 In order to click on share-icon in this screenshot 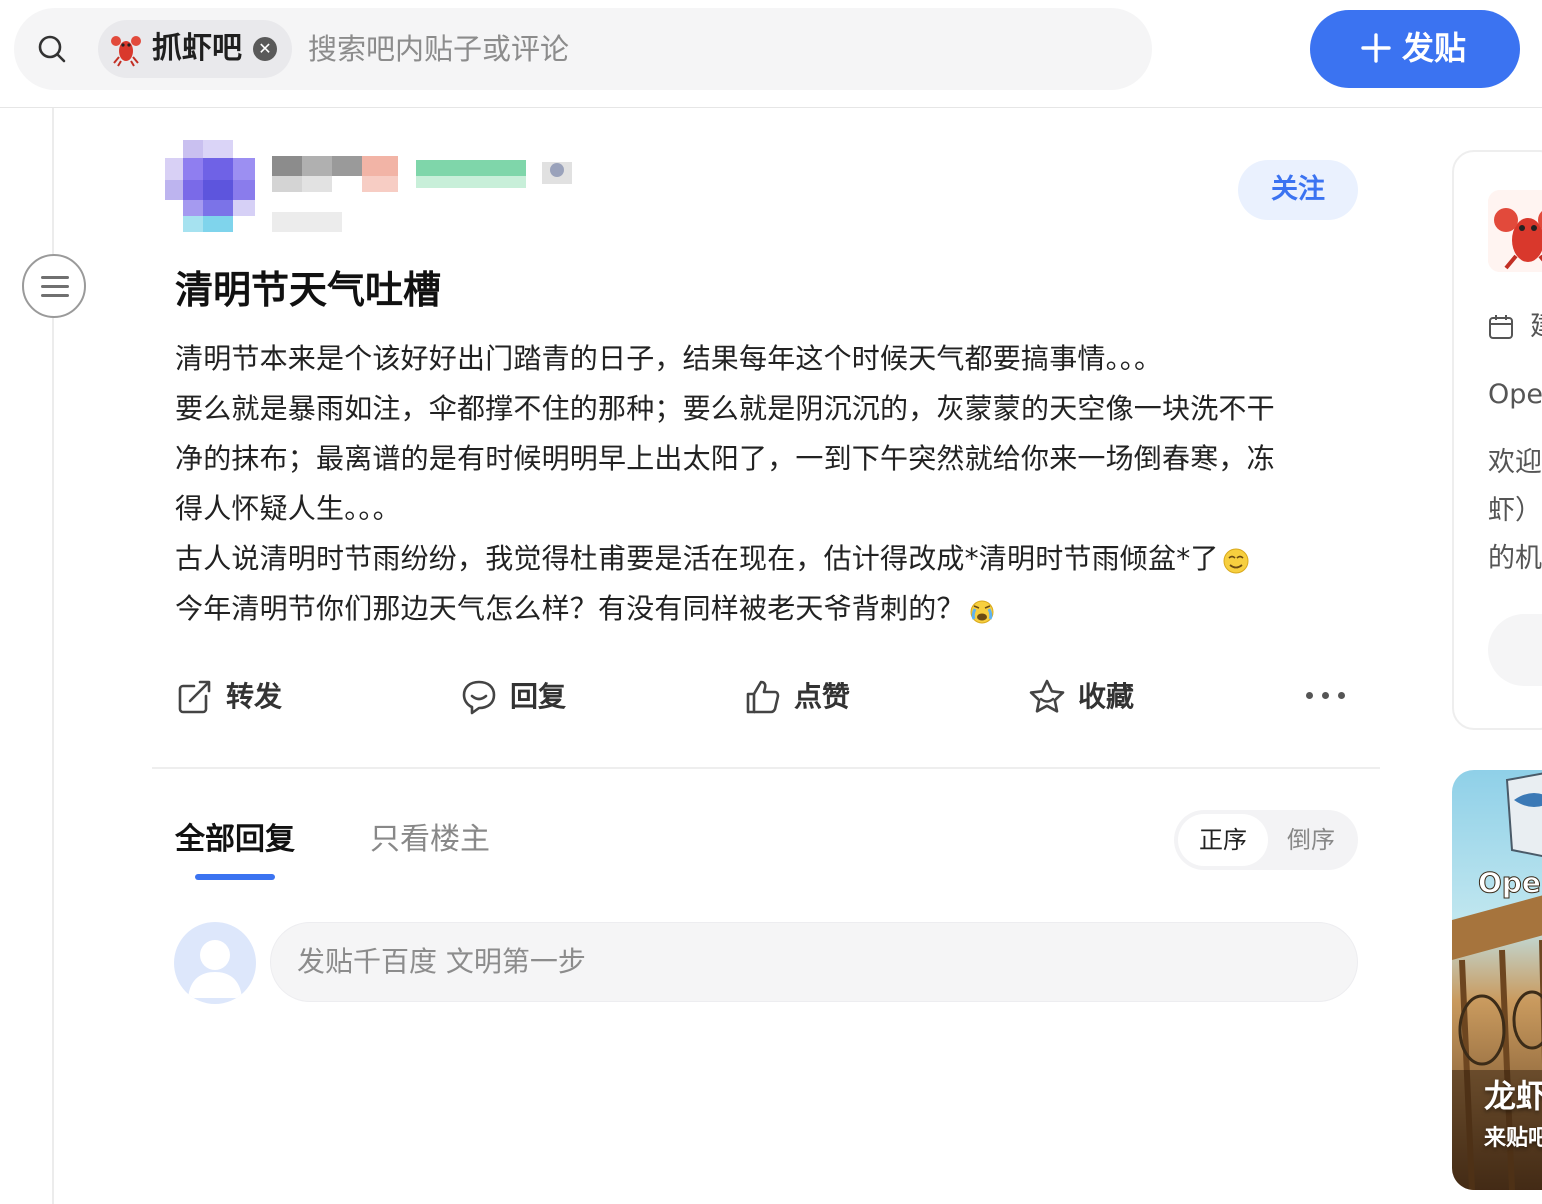, I will do `click(194, 697)`.